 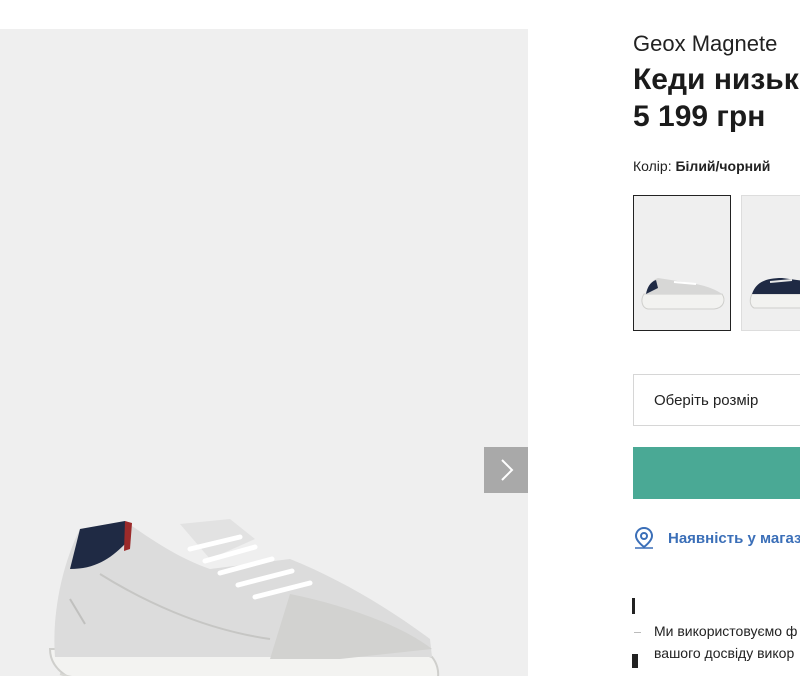 I want to click on color-label: Колір:, so click(x=652, y=166).